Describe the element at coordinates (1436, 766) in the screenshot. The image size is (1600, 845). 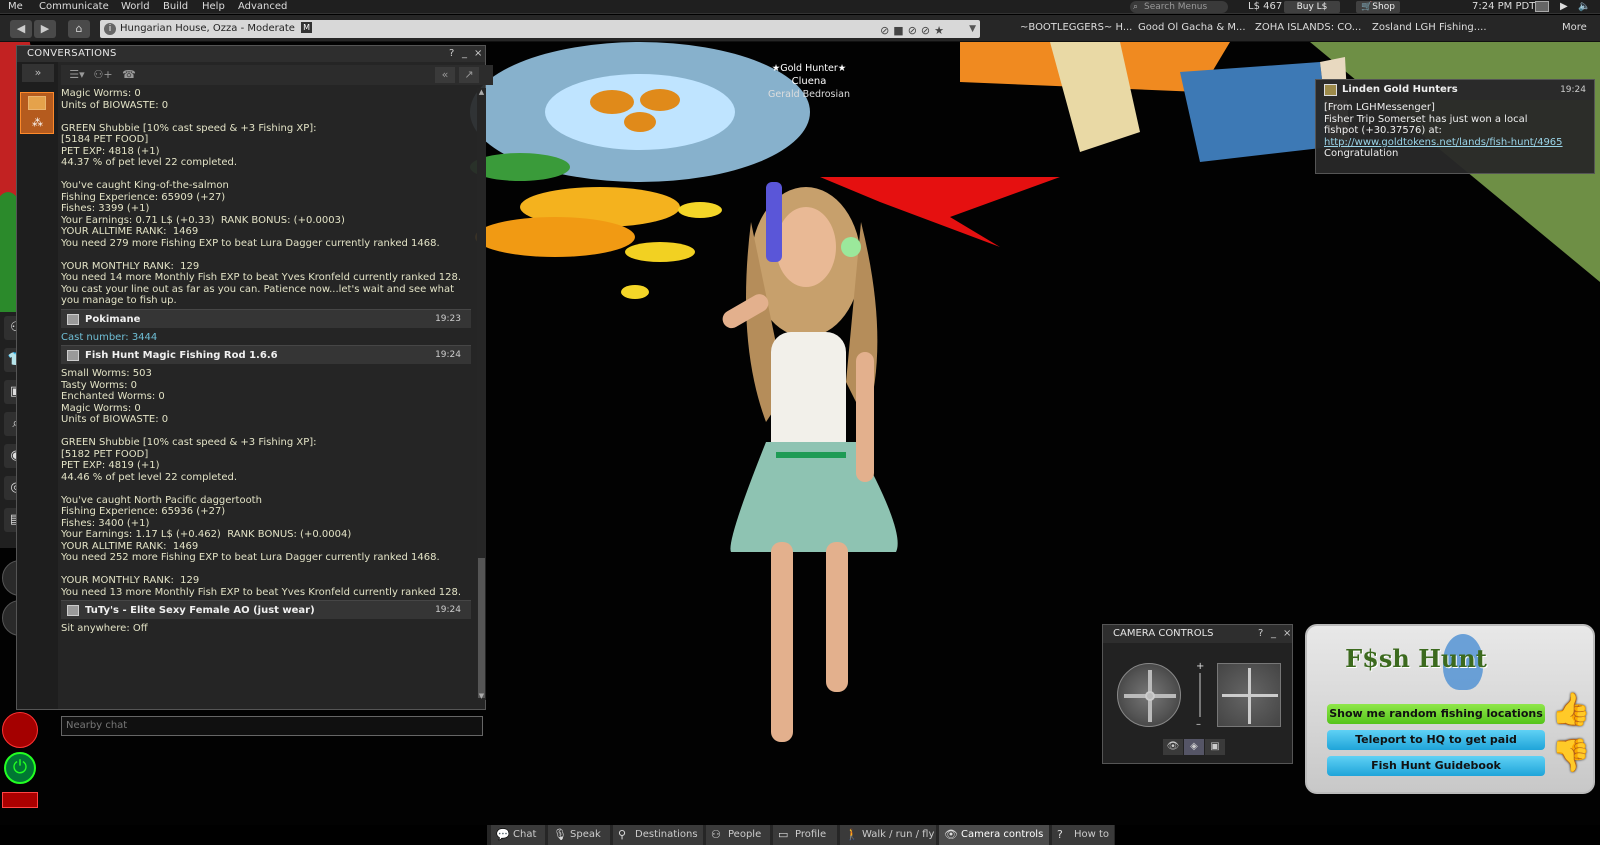
I see `guidebook-button: Fish Hunt Guidebook` at that location.